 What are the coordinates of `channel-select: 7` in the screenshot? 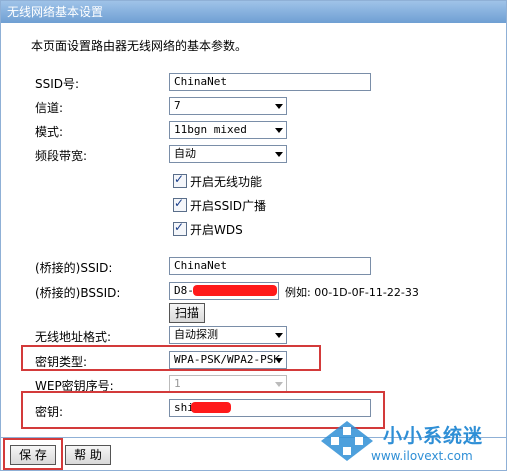 It's located at (228, 106).